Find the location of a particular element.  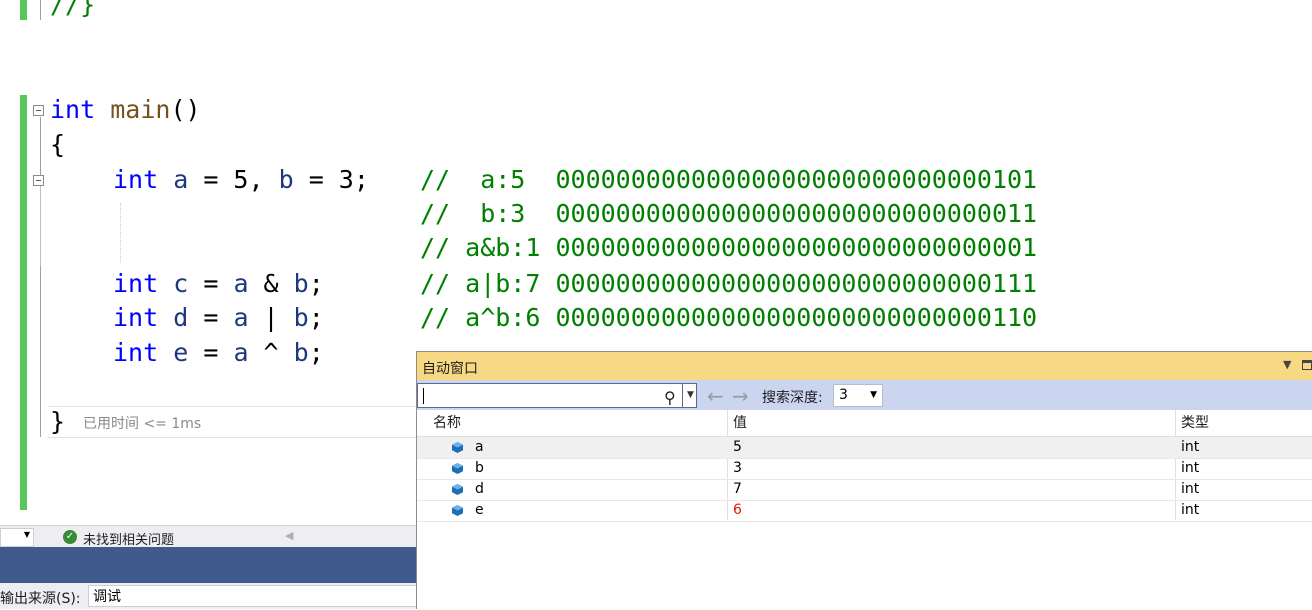

editor-status-bar: ▼ ✓ 未找到相关问题 ◀ is located at coordinates (208, 536).